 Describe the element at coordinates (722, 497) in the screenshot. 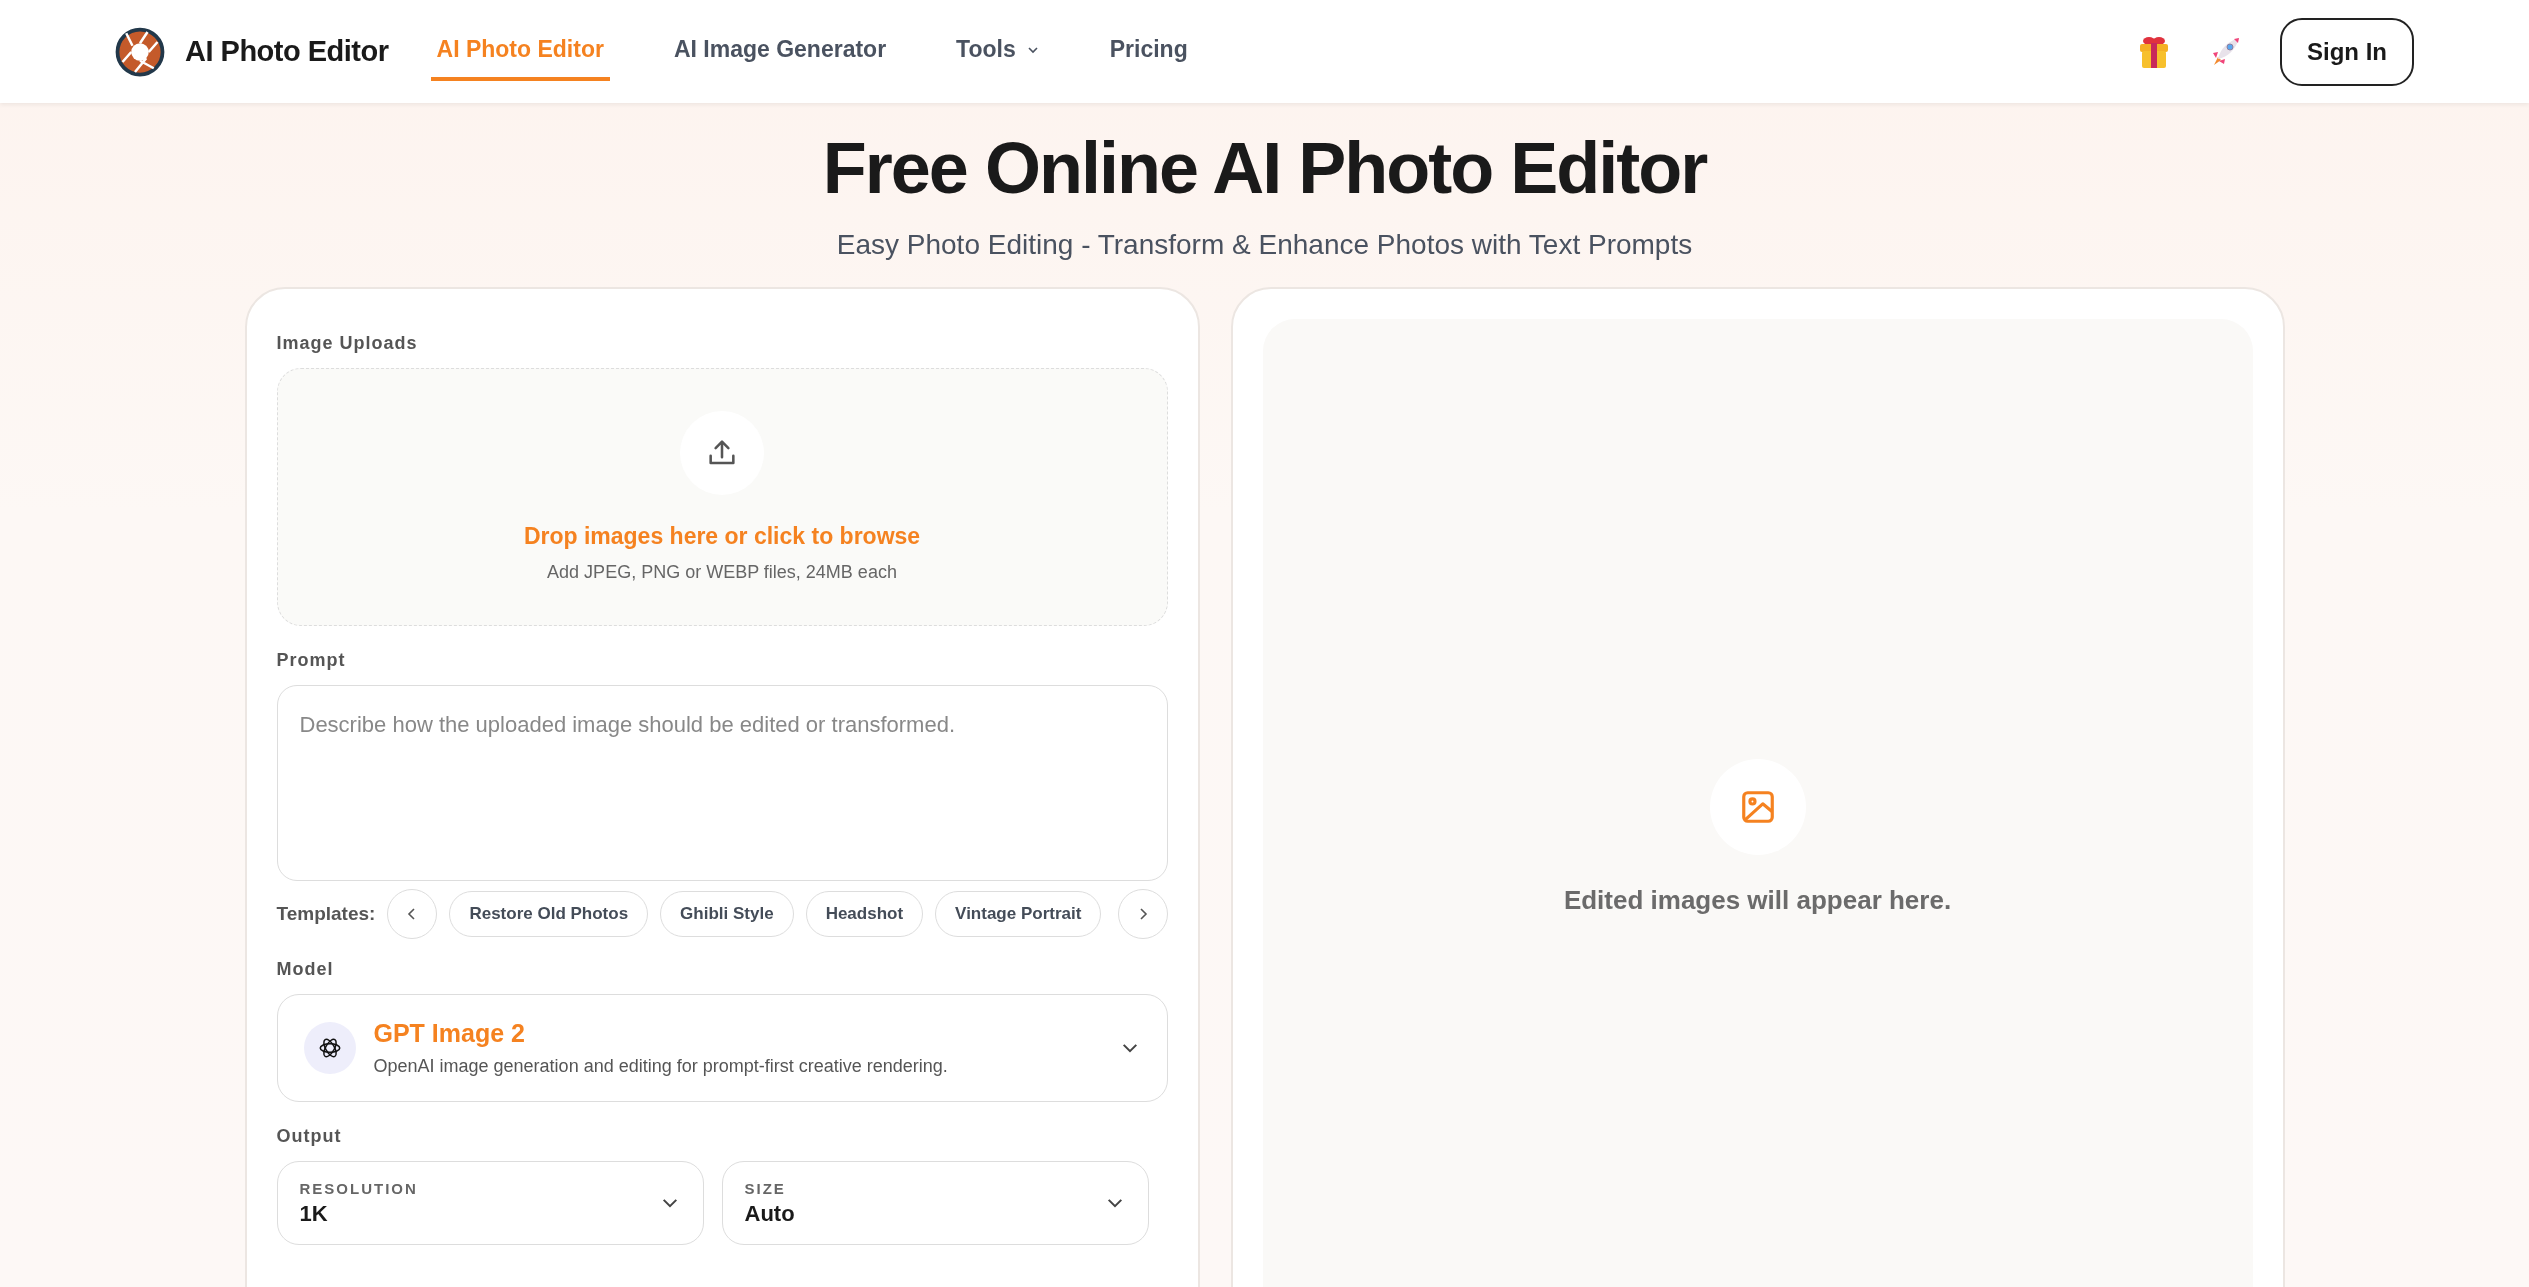

I see `upload-dropzone: Drop images here or click to browse Add JPEG, PNG or WEBP files, 24MB each` at that location.